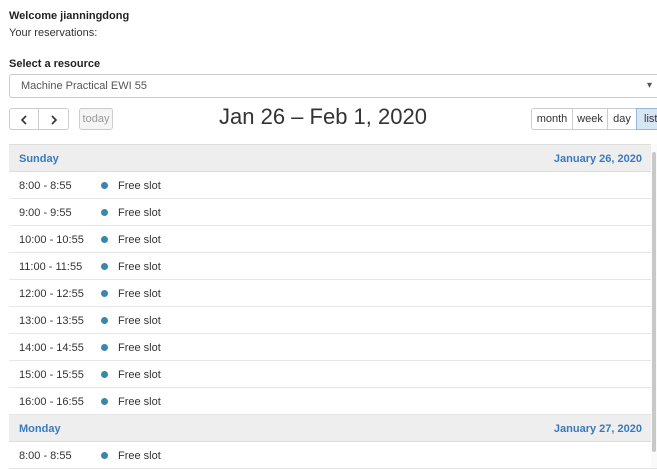 The width and height of the screenshot is (657, 469). I want to click on date-range-title: Jan 26 – Feb 1, 2020, so click(323, 116).